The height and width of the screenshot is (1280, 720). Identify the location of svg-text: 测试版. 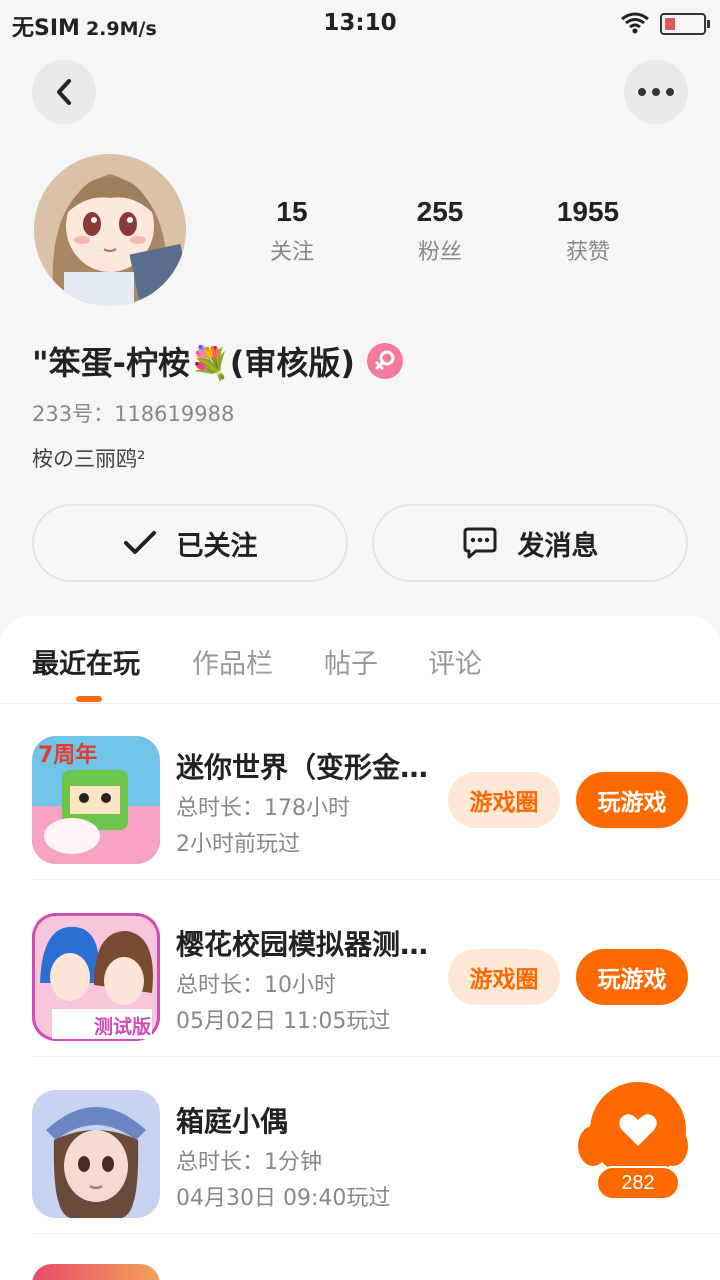
(122, 1026).